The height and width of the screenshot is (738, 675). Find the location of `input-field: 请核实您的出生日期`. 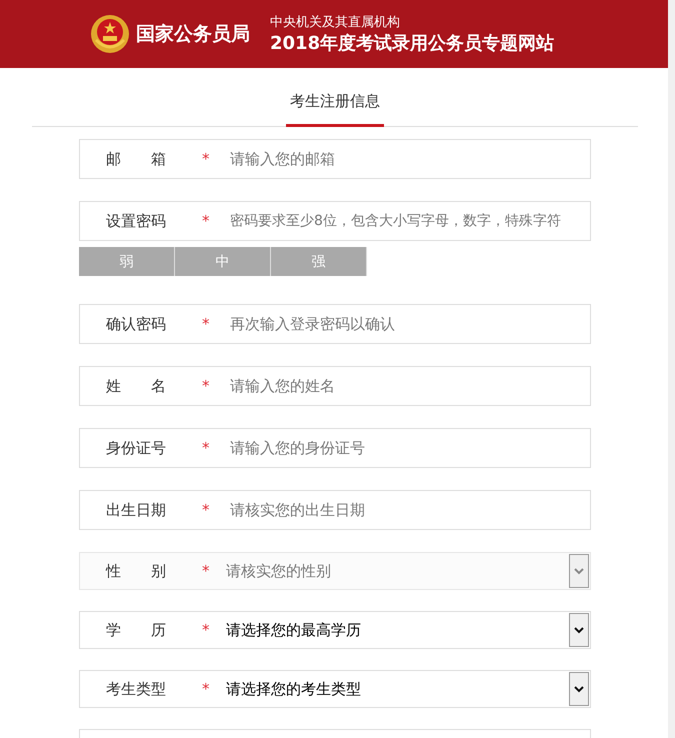

input-field: 请核实您的出生日期 is located at coordinates (410, 510).